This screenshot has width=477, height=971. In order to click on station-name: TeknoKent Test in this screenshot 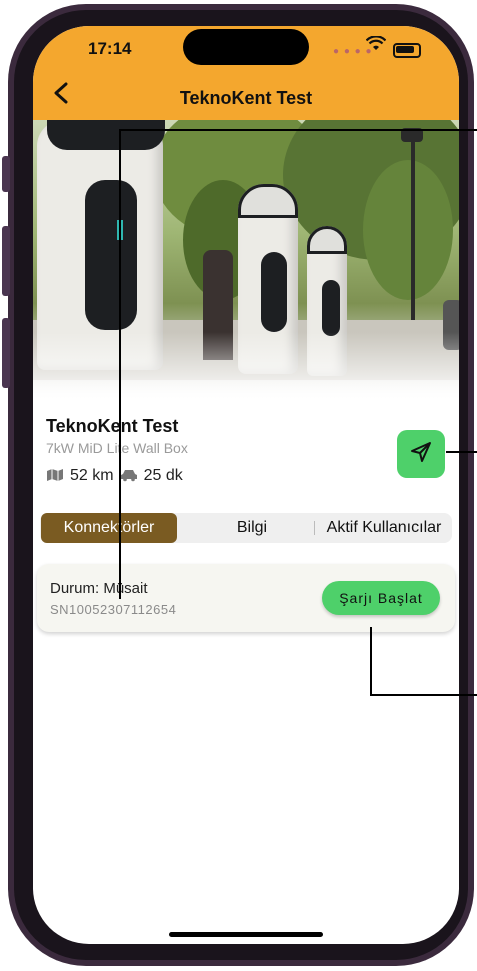, I will do `click(112, 426)`.